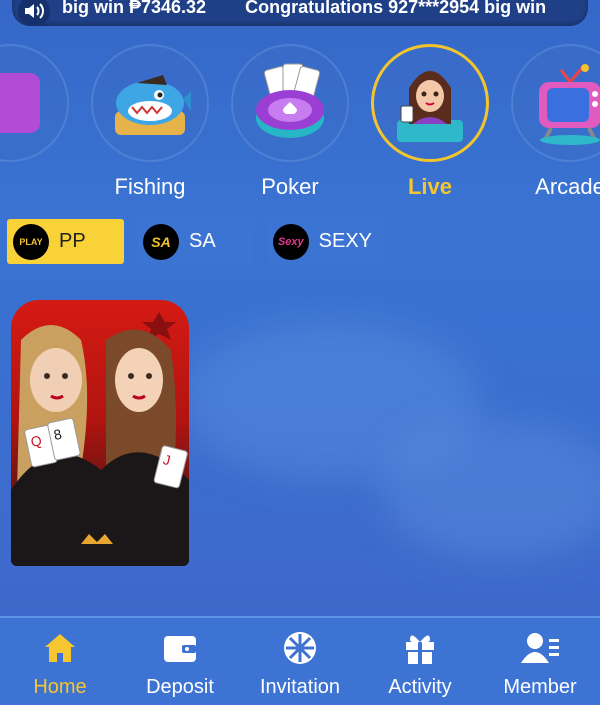  I want to click on tab-activity: Activity, so click(420, 661).